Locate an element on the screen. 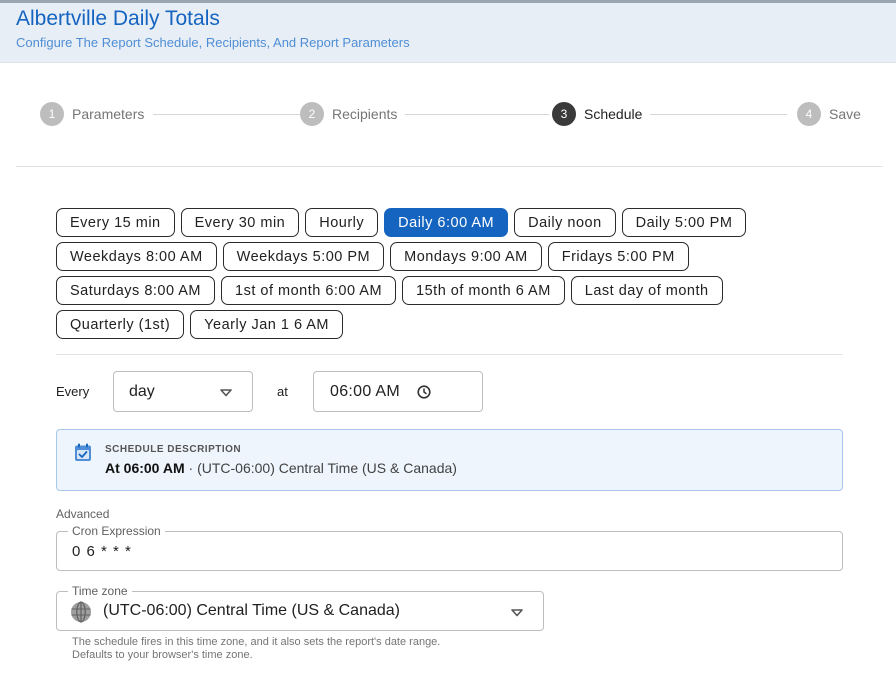  description-time: At 06:00 AM is located at coordinates (145, 468).